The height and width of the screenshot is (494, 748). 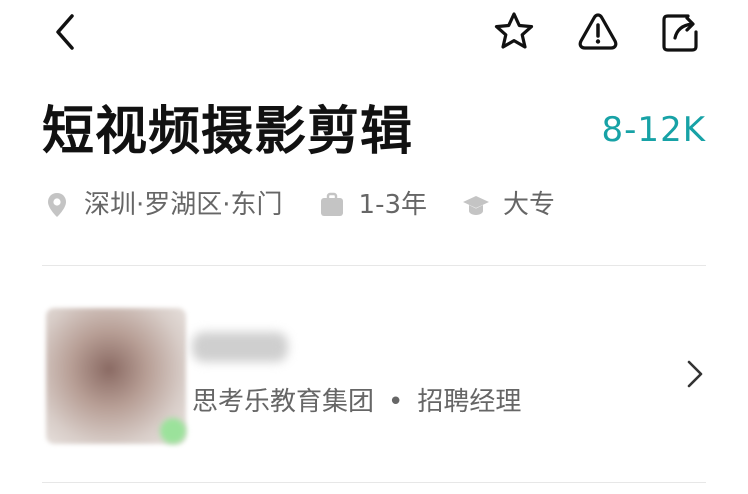 I want to click on chevron-right-icon, so click(x=695, y=374).